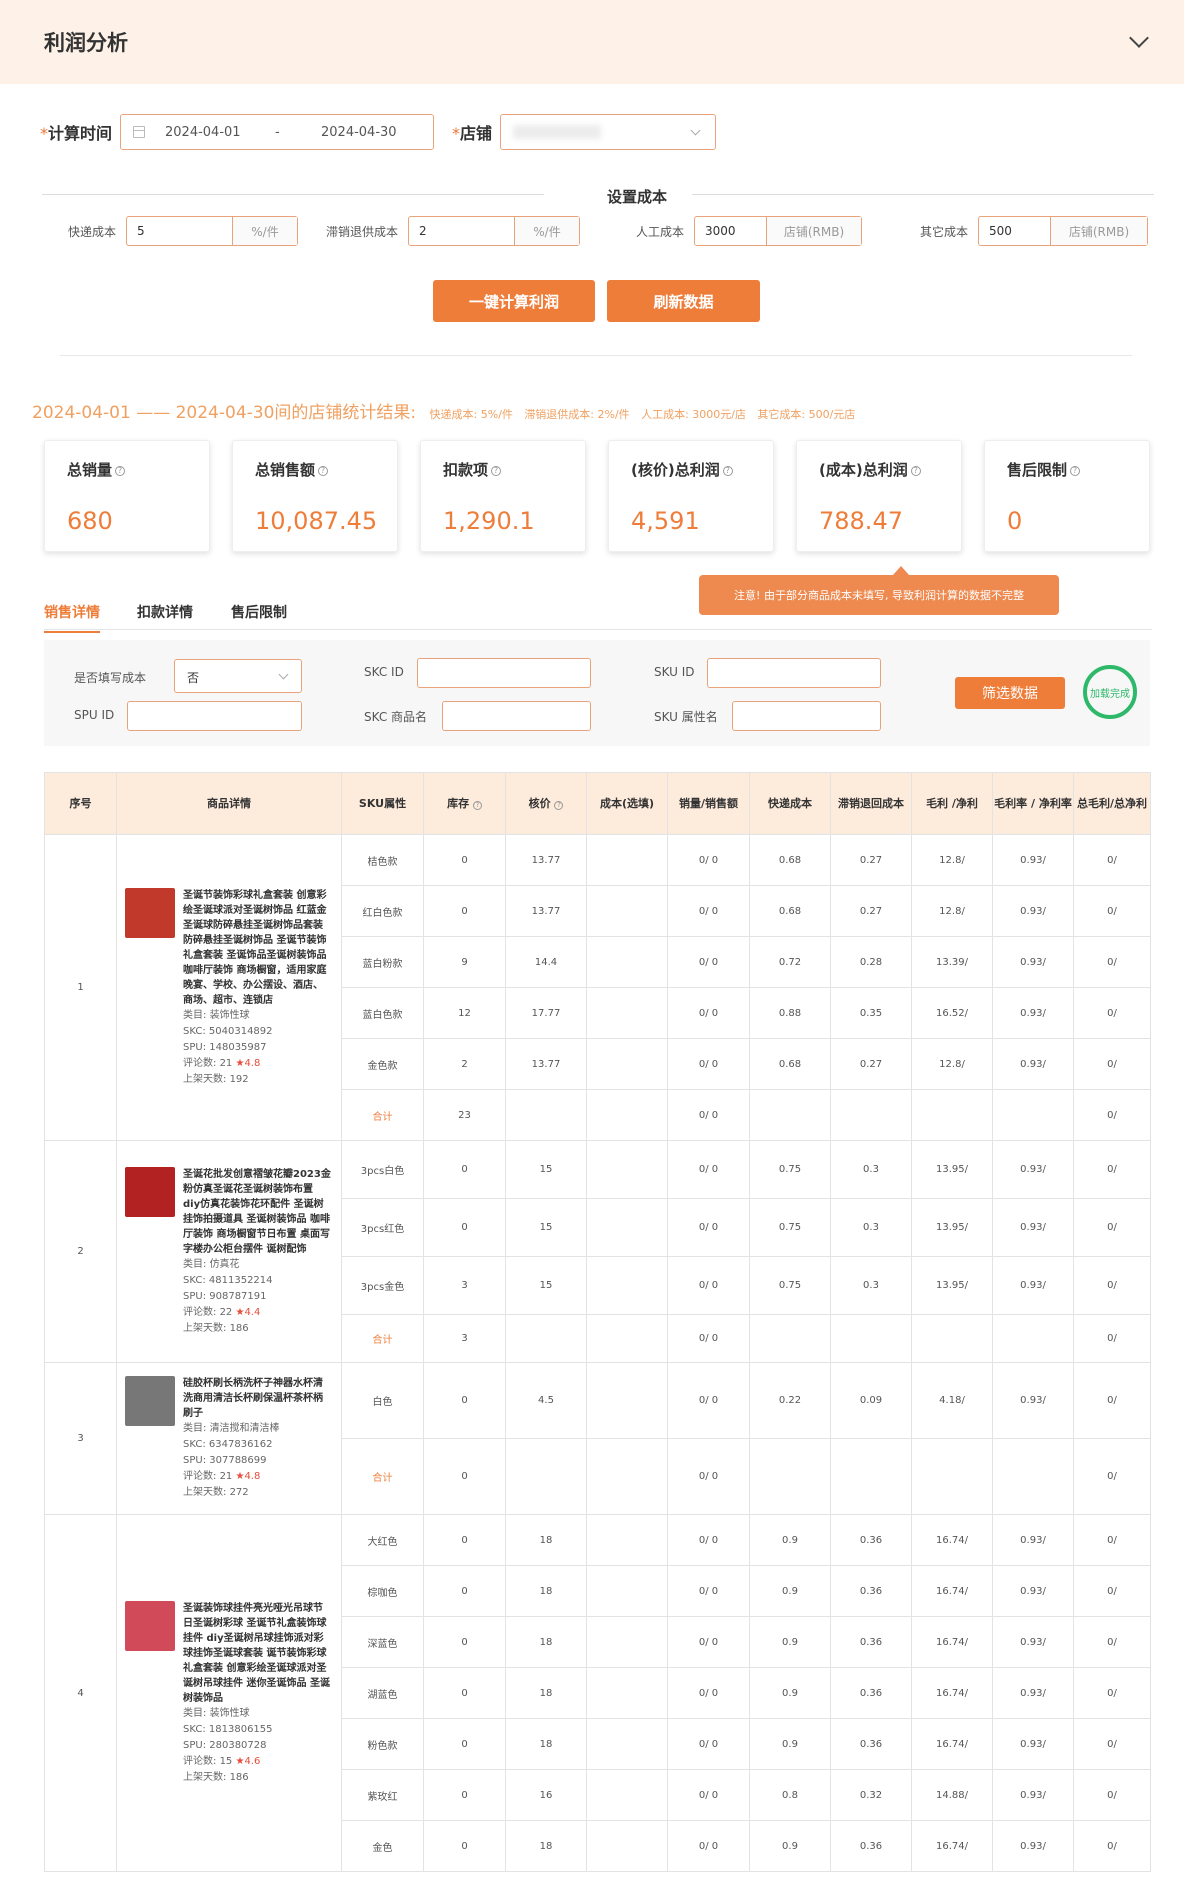  I want to click on tab-sales-details: 销售详情, so click(72, 617).